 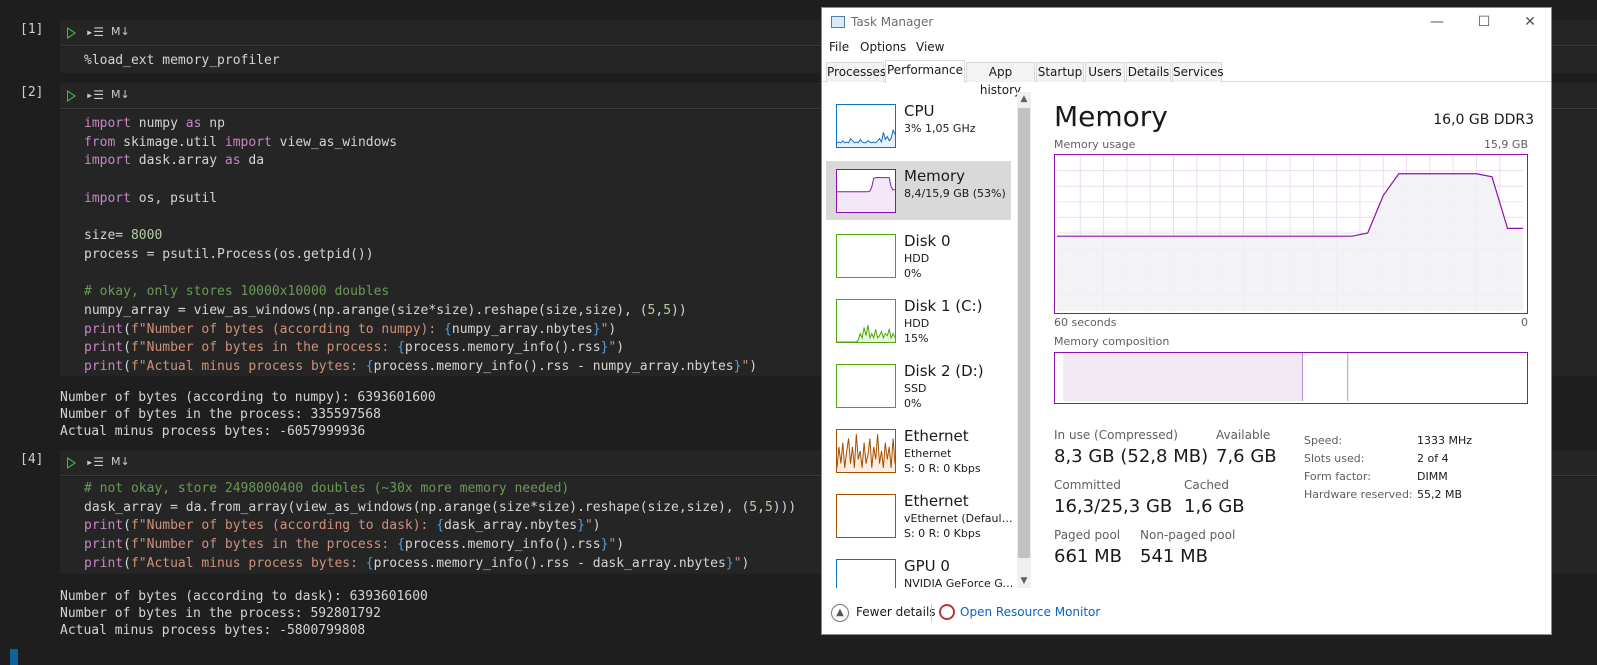 I want to click on spec-value: 2 of 4, so click(x=1433, y=458).